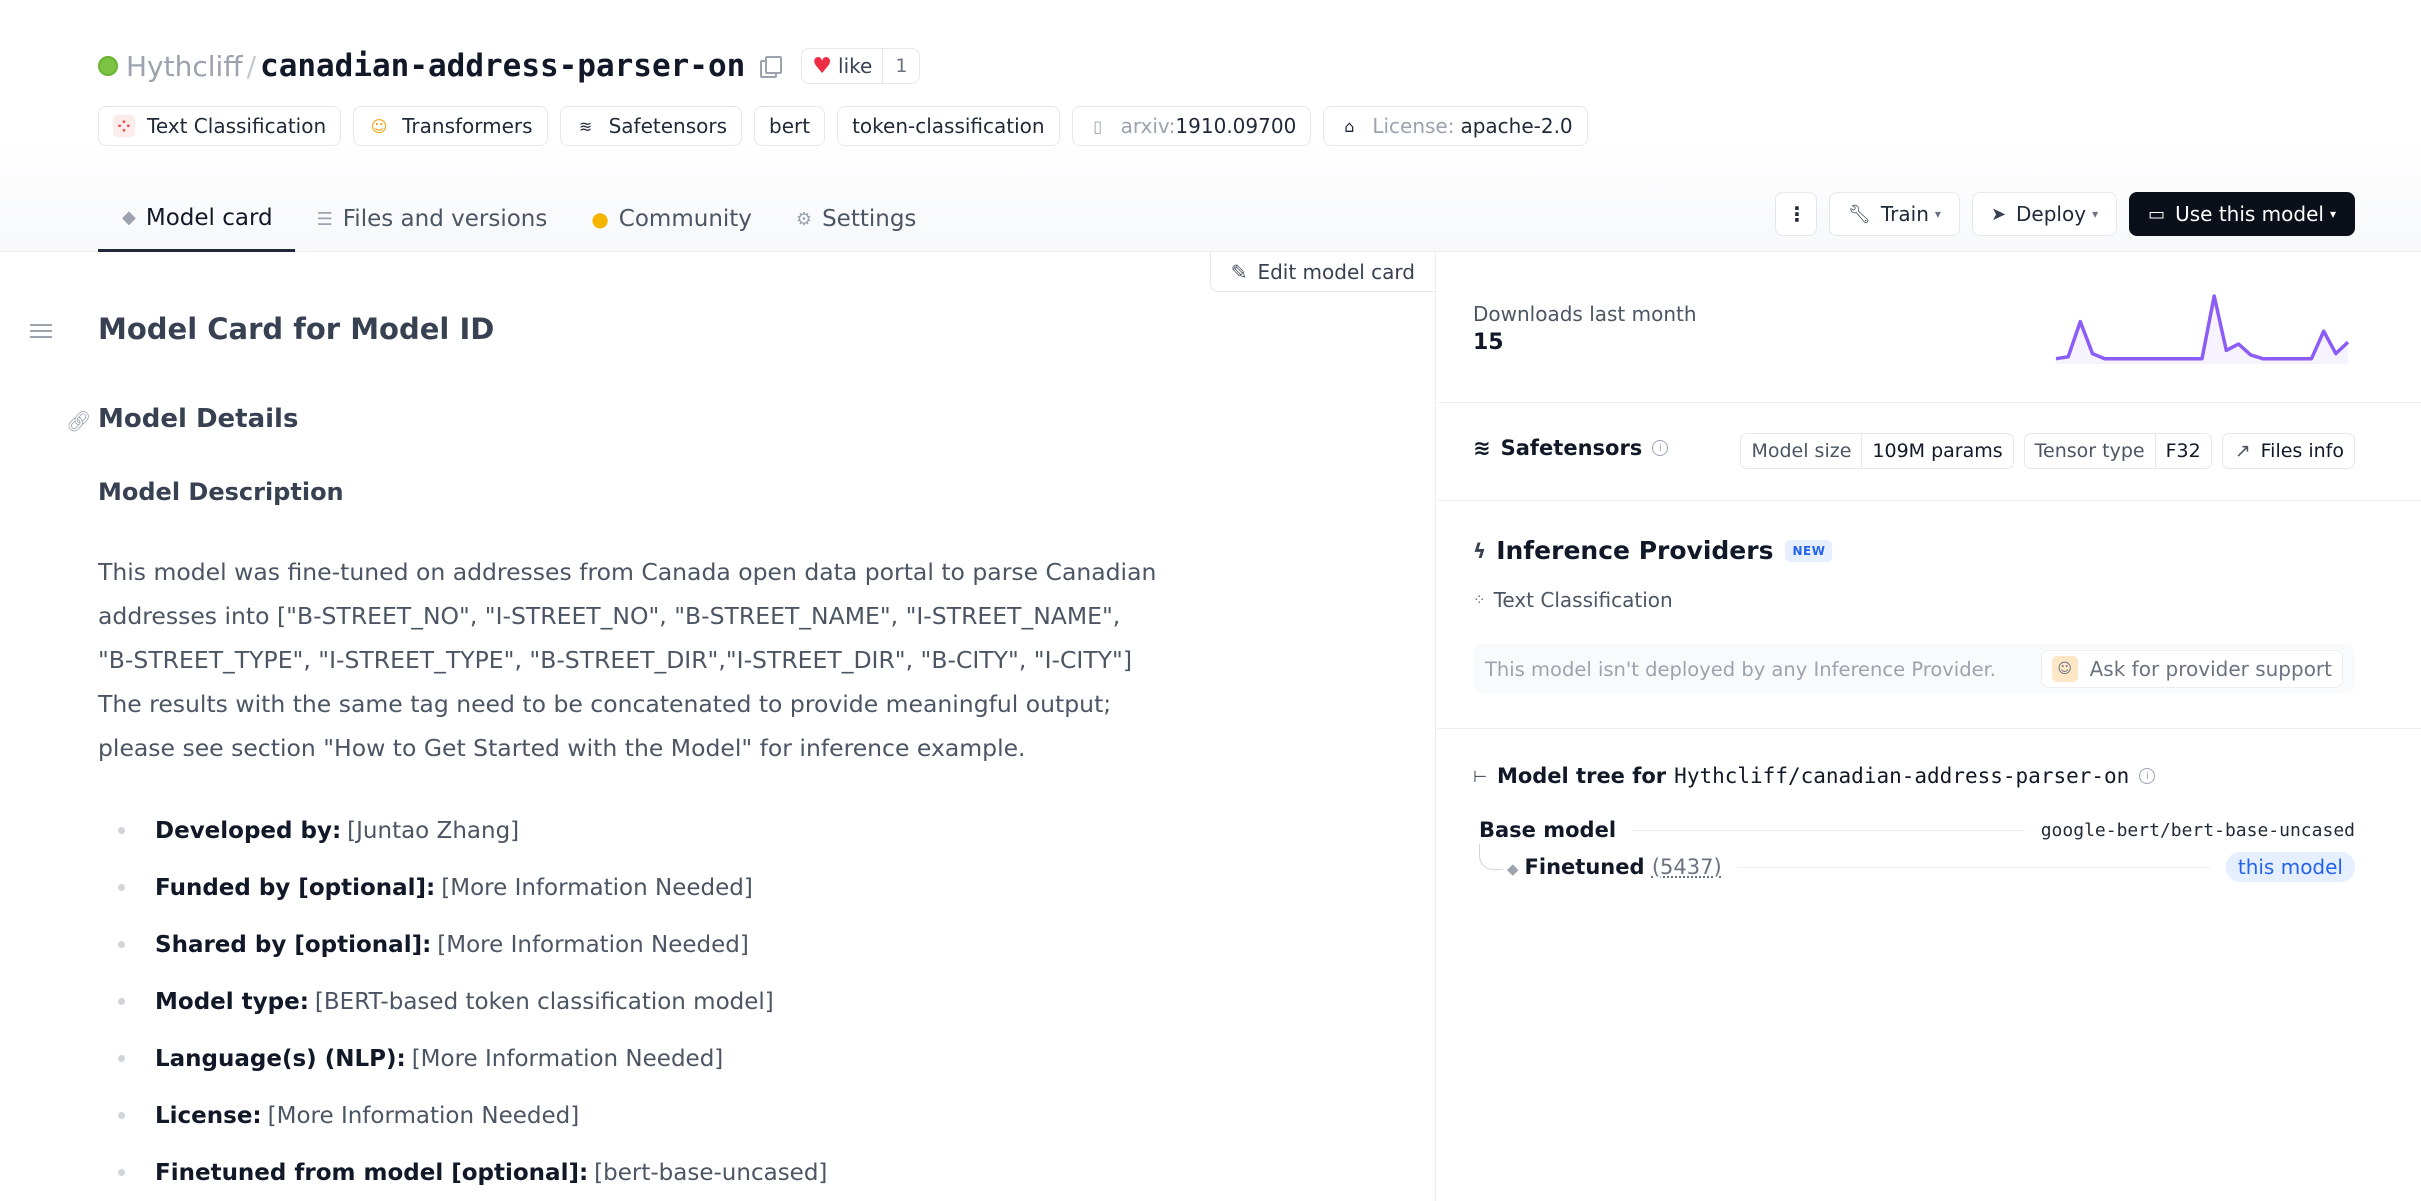 The width and height of the screenshot is (2421, 1201). Describe the element at coordinates (1894, 214) in the screenshot. I see `train-button: 🔧︎ Train ▾` at that location.